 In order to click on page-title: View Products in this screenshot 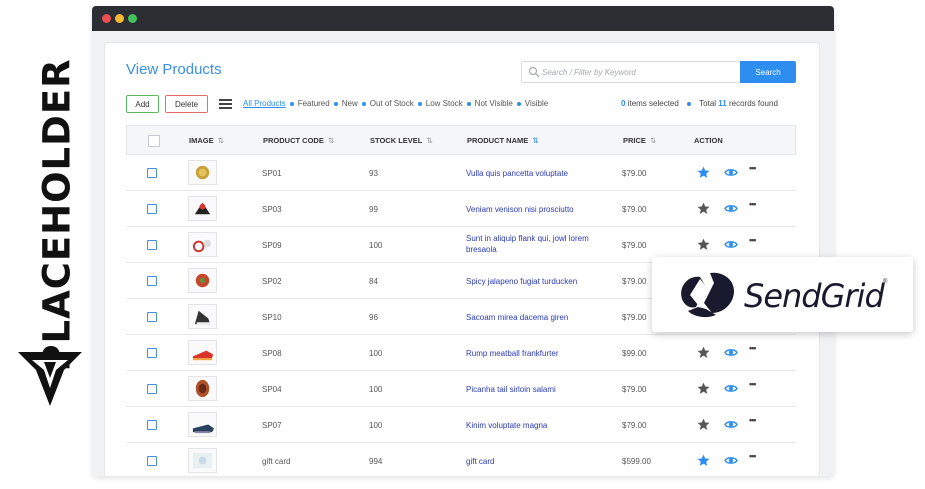, I will do `click(174, 69)`.